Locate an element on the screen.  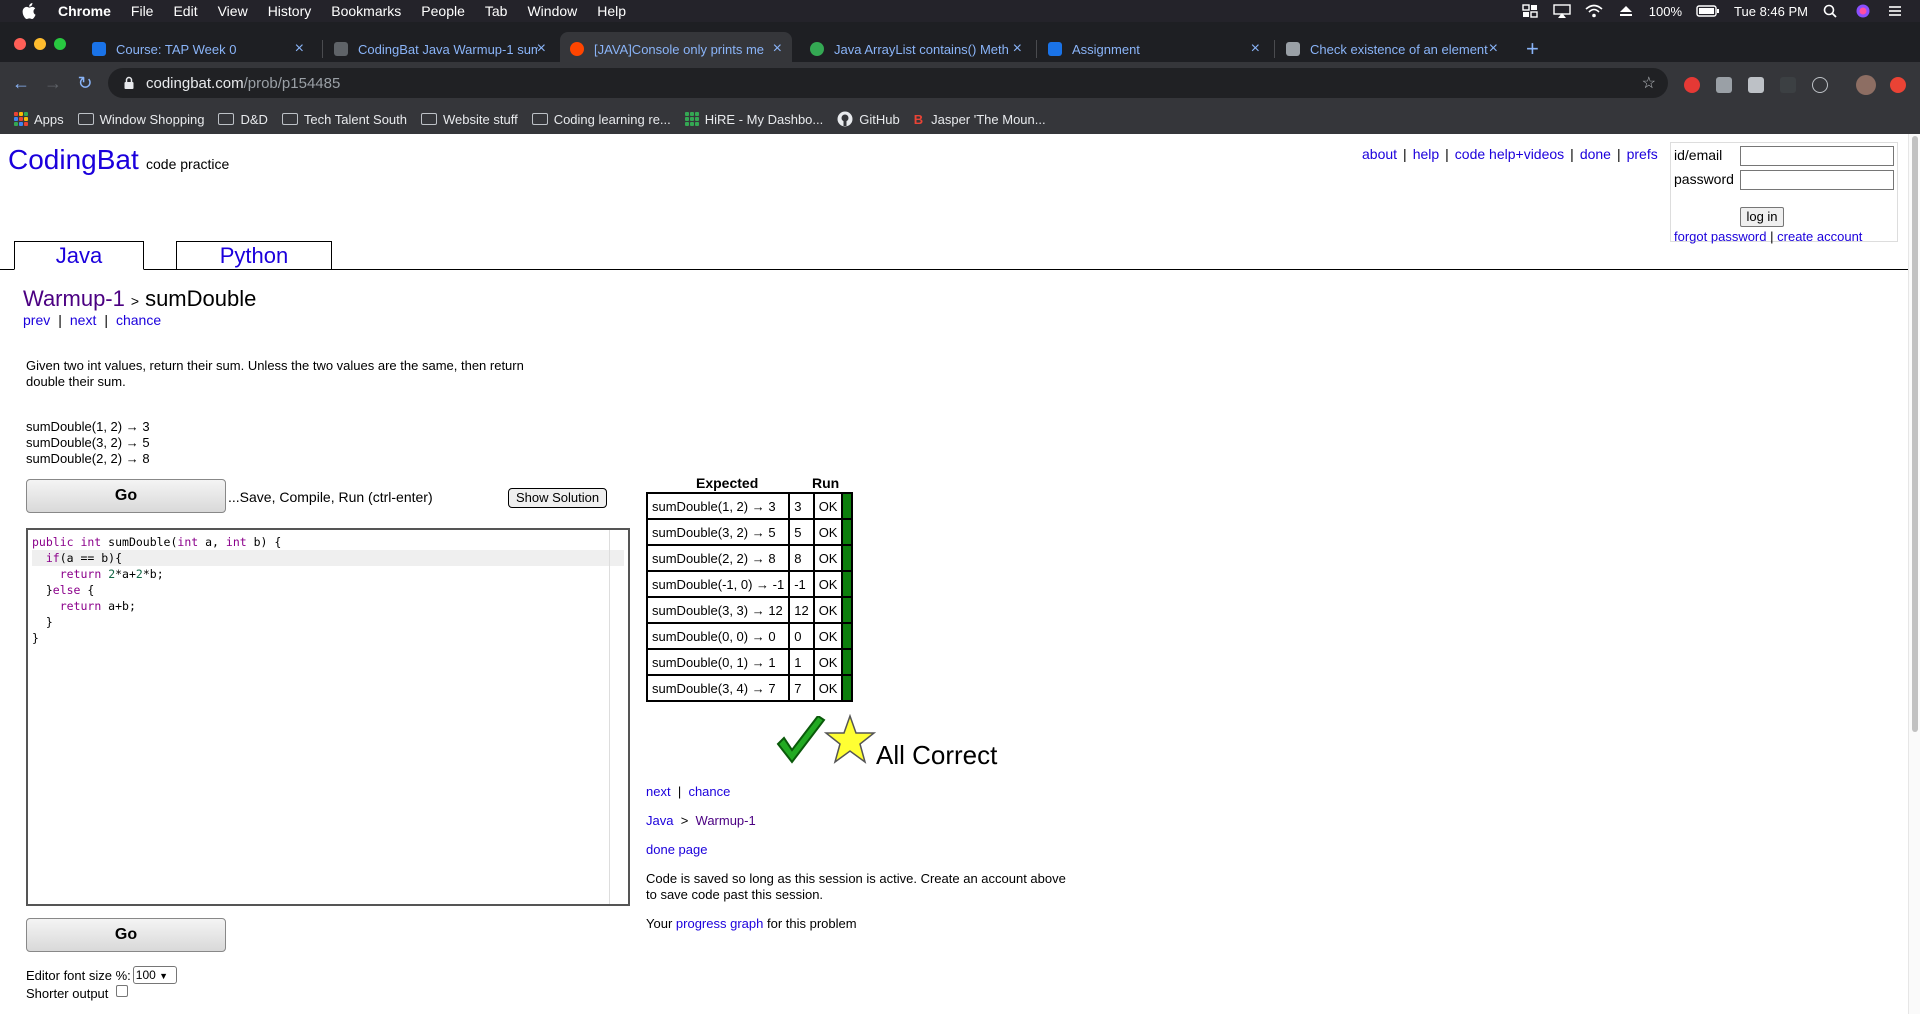
zoom-window-button is located at coordinates (60, 44).